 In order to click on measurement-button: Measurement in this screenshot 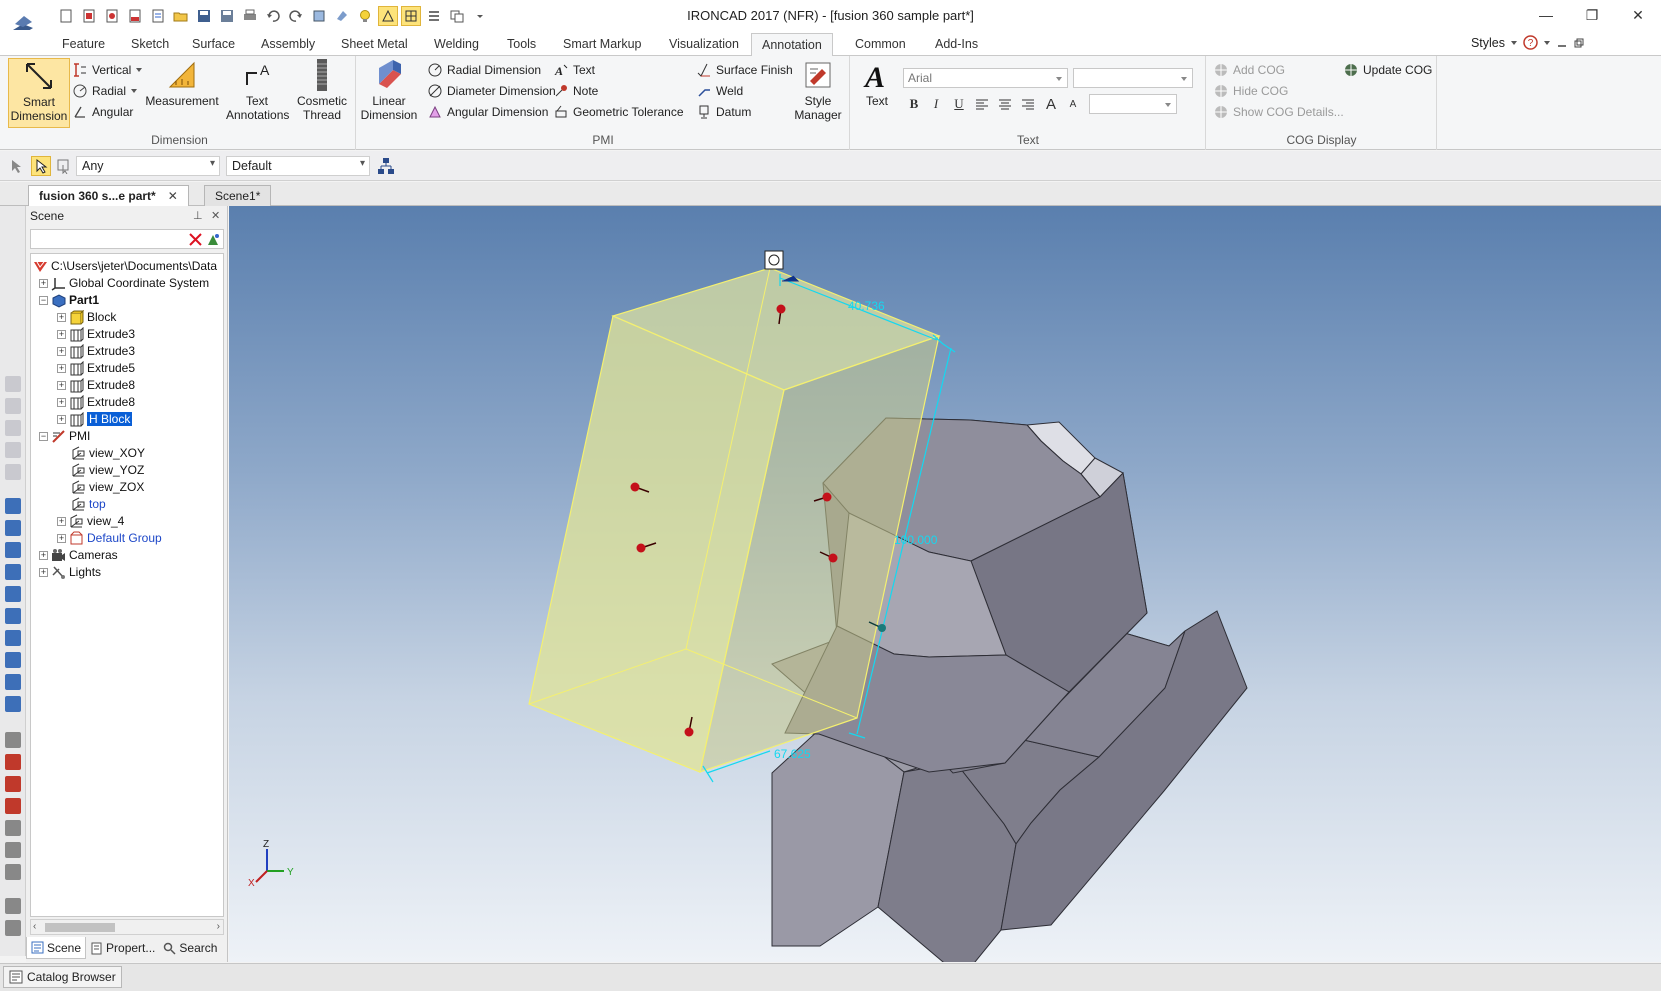, I will do `click(182, 83)`.